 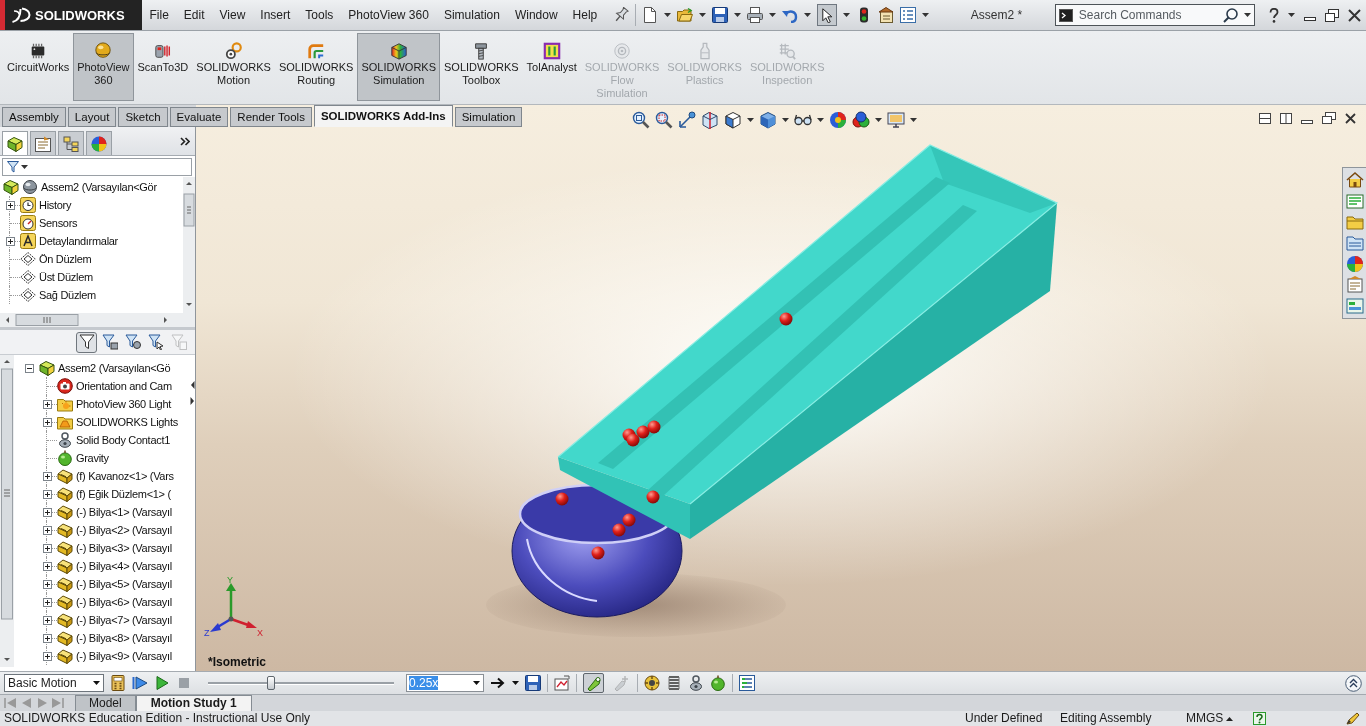 I want to click on menu-item: Help, so click(x=585, y=15).